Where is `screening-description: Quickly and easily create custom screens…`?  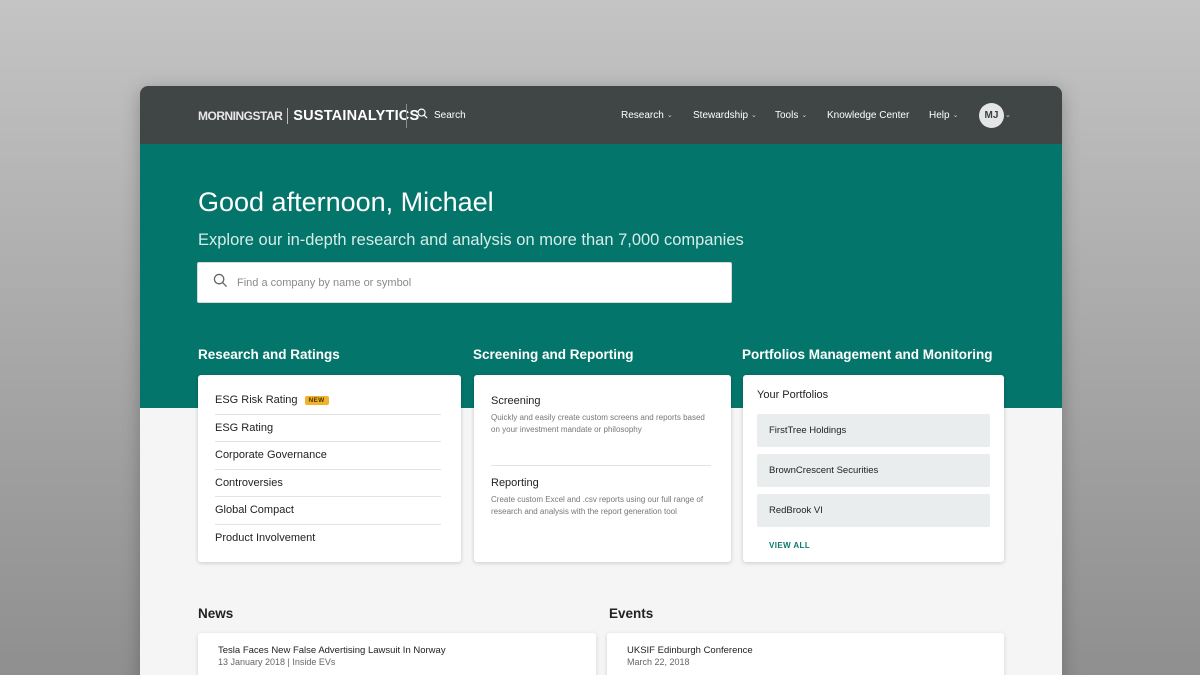 screening-description: Quickly and easily create custom screens… is located at coordinates (598, 423).